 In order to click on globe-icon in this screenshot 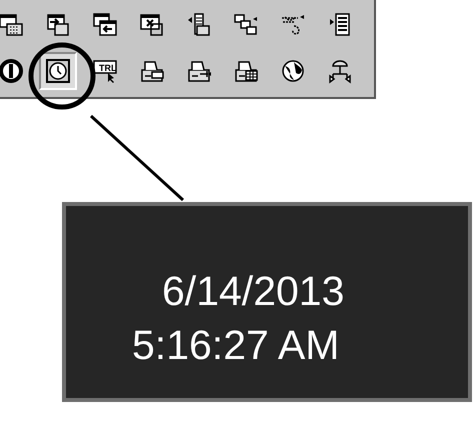, I will do `click(293, 71)`.